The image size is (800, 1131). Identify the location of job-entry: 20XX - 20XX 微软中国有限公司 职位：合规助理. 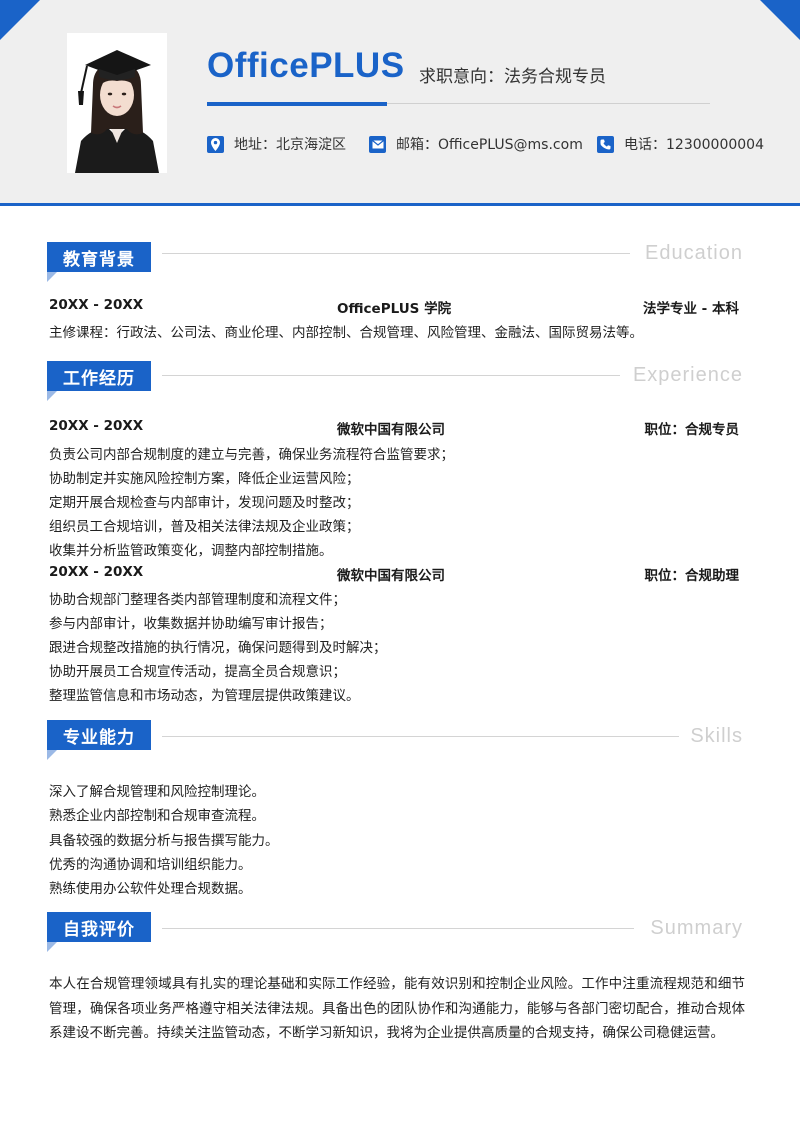
(394, 574).